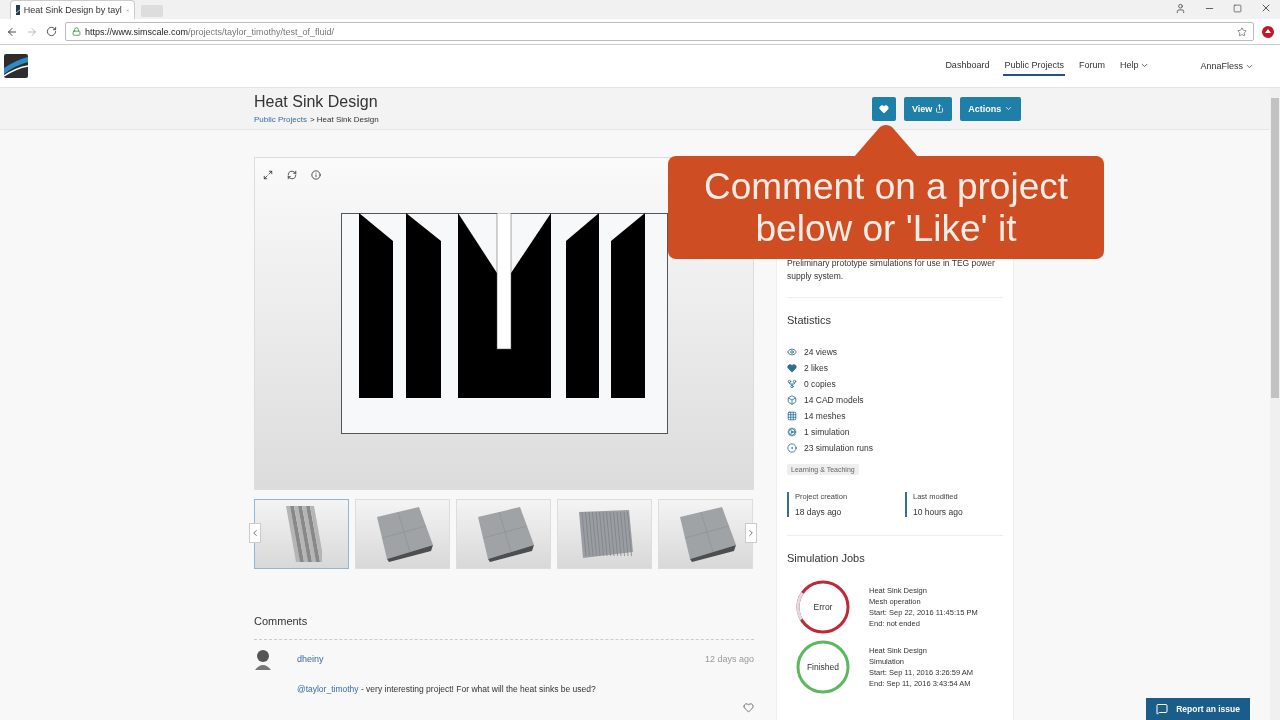  I want to click on reload-icon, so click(51, 31).